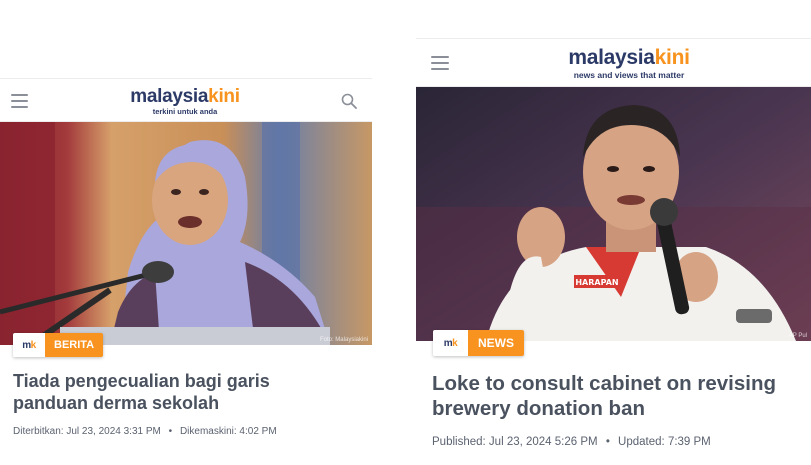 Image resolution: width=811 pixels, height=465 pixels. I want to click on updated-time: 4:02 PM, so click(258, 431).